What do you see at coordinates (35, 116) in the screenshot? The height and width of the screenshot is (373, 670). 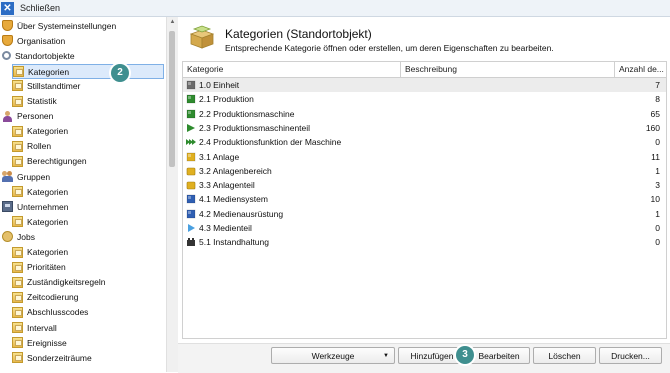 I see `sidebar-item-label: Personen` at bounding box center [35, 116].